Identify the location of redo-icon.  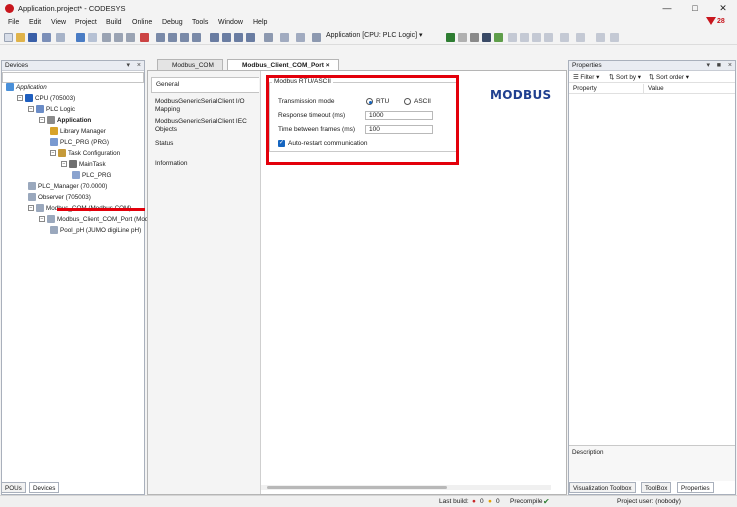
(92, 37).